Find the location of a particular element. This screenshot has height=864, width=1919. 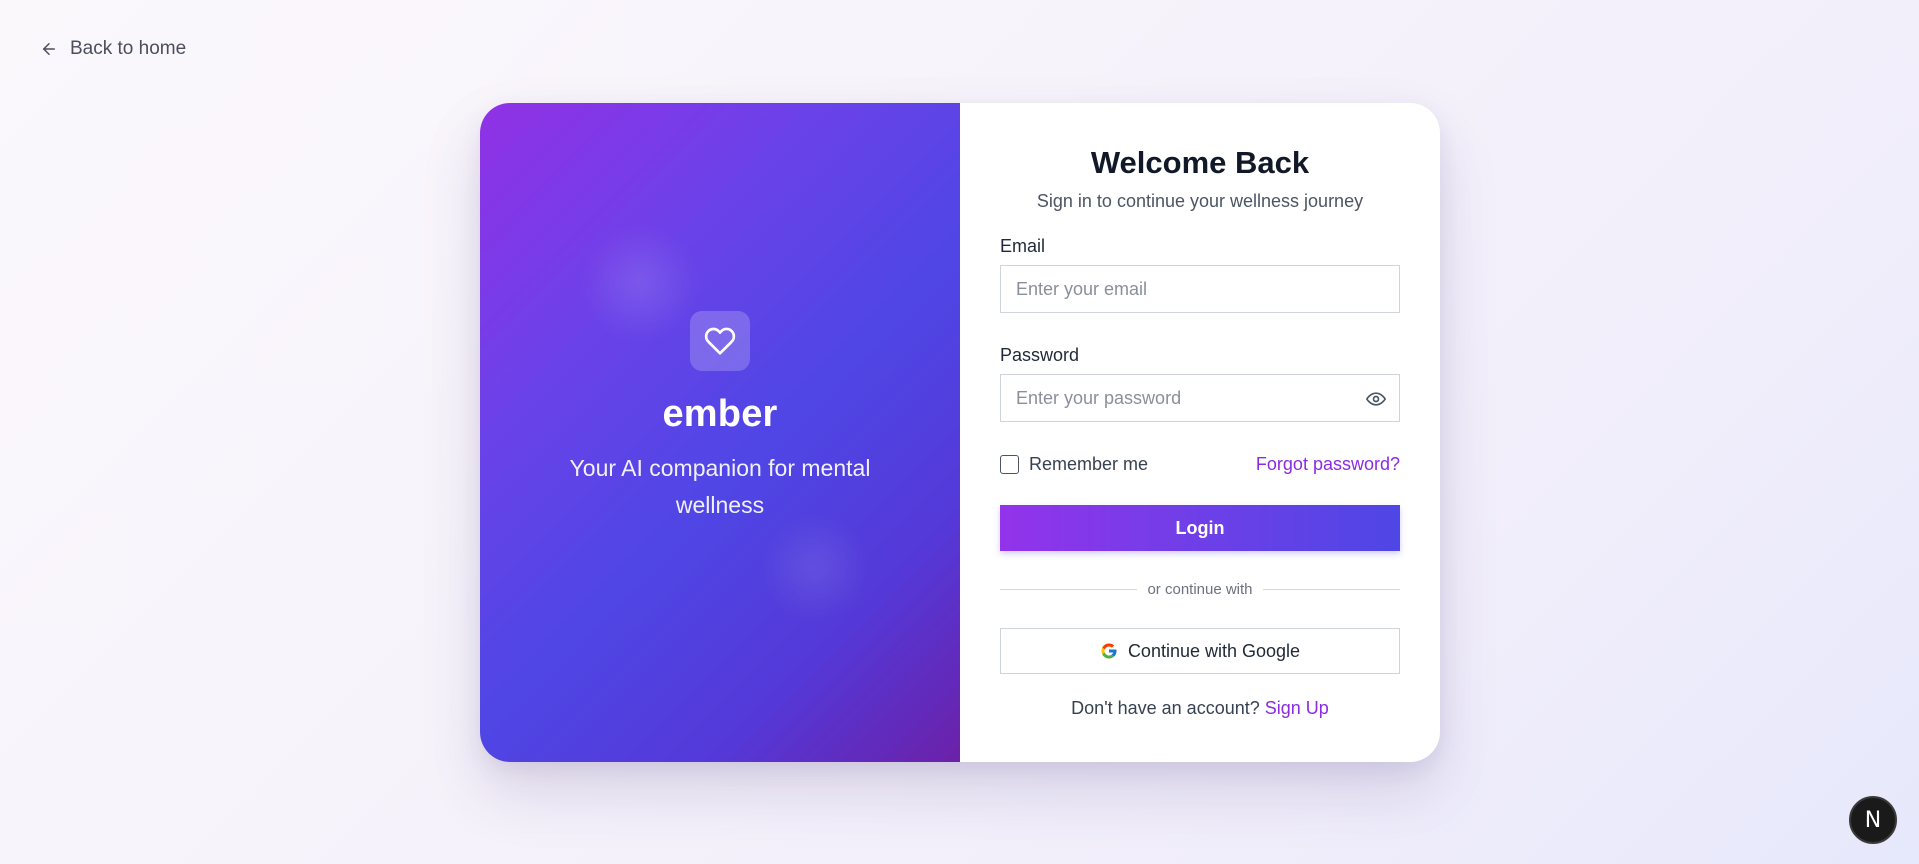

brand-name: ember is located at coordinates (720, 414).